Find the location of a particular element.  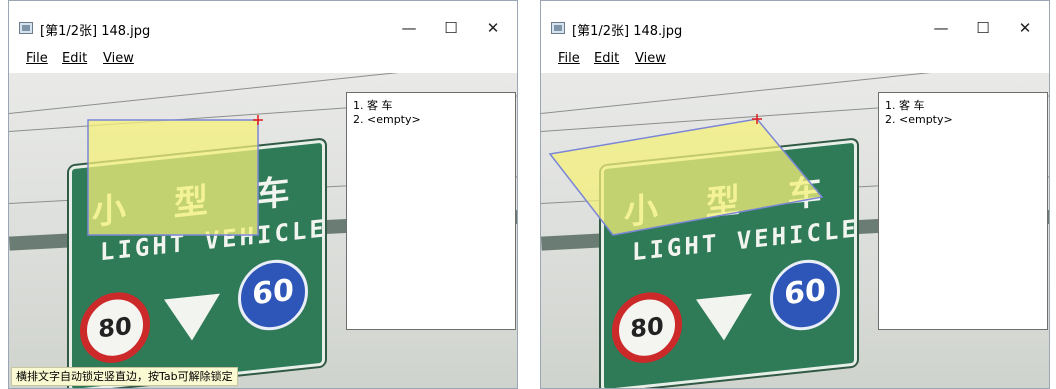

status-tooltip: 横排文字自动锁定竖直边，按Tab可解除锁定 is located at coordinates (124, 376).